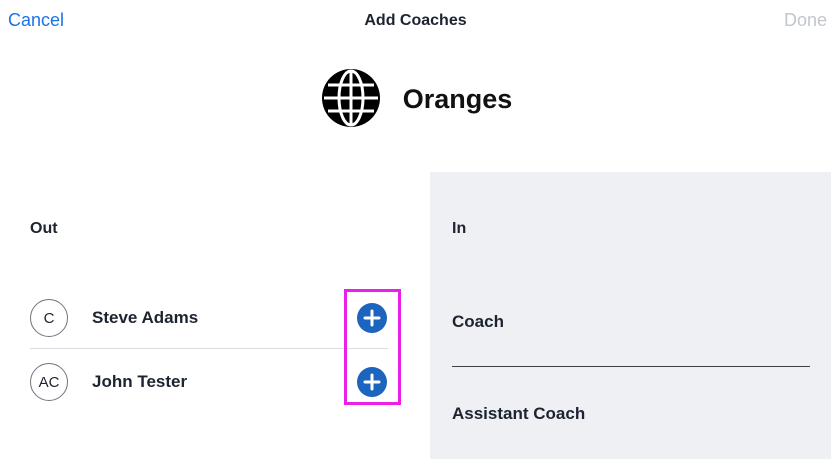 The width and height of the screenshot is (831, 459). I want to click on team-name: Oranges, so click(457, 98).